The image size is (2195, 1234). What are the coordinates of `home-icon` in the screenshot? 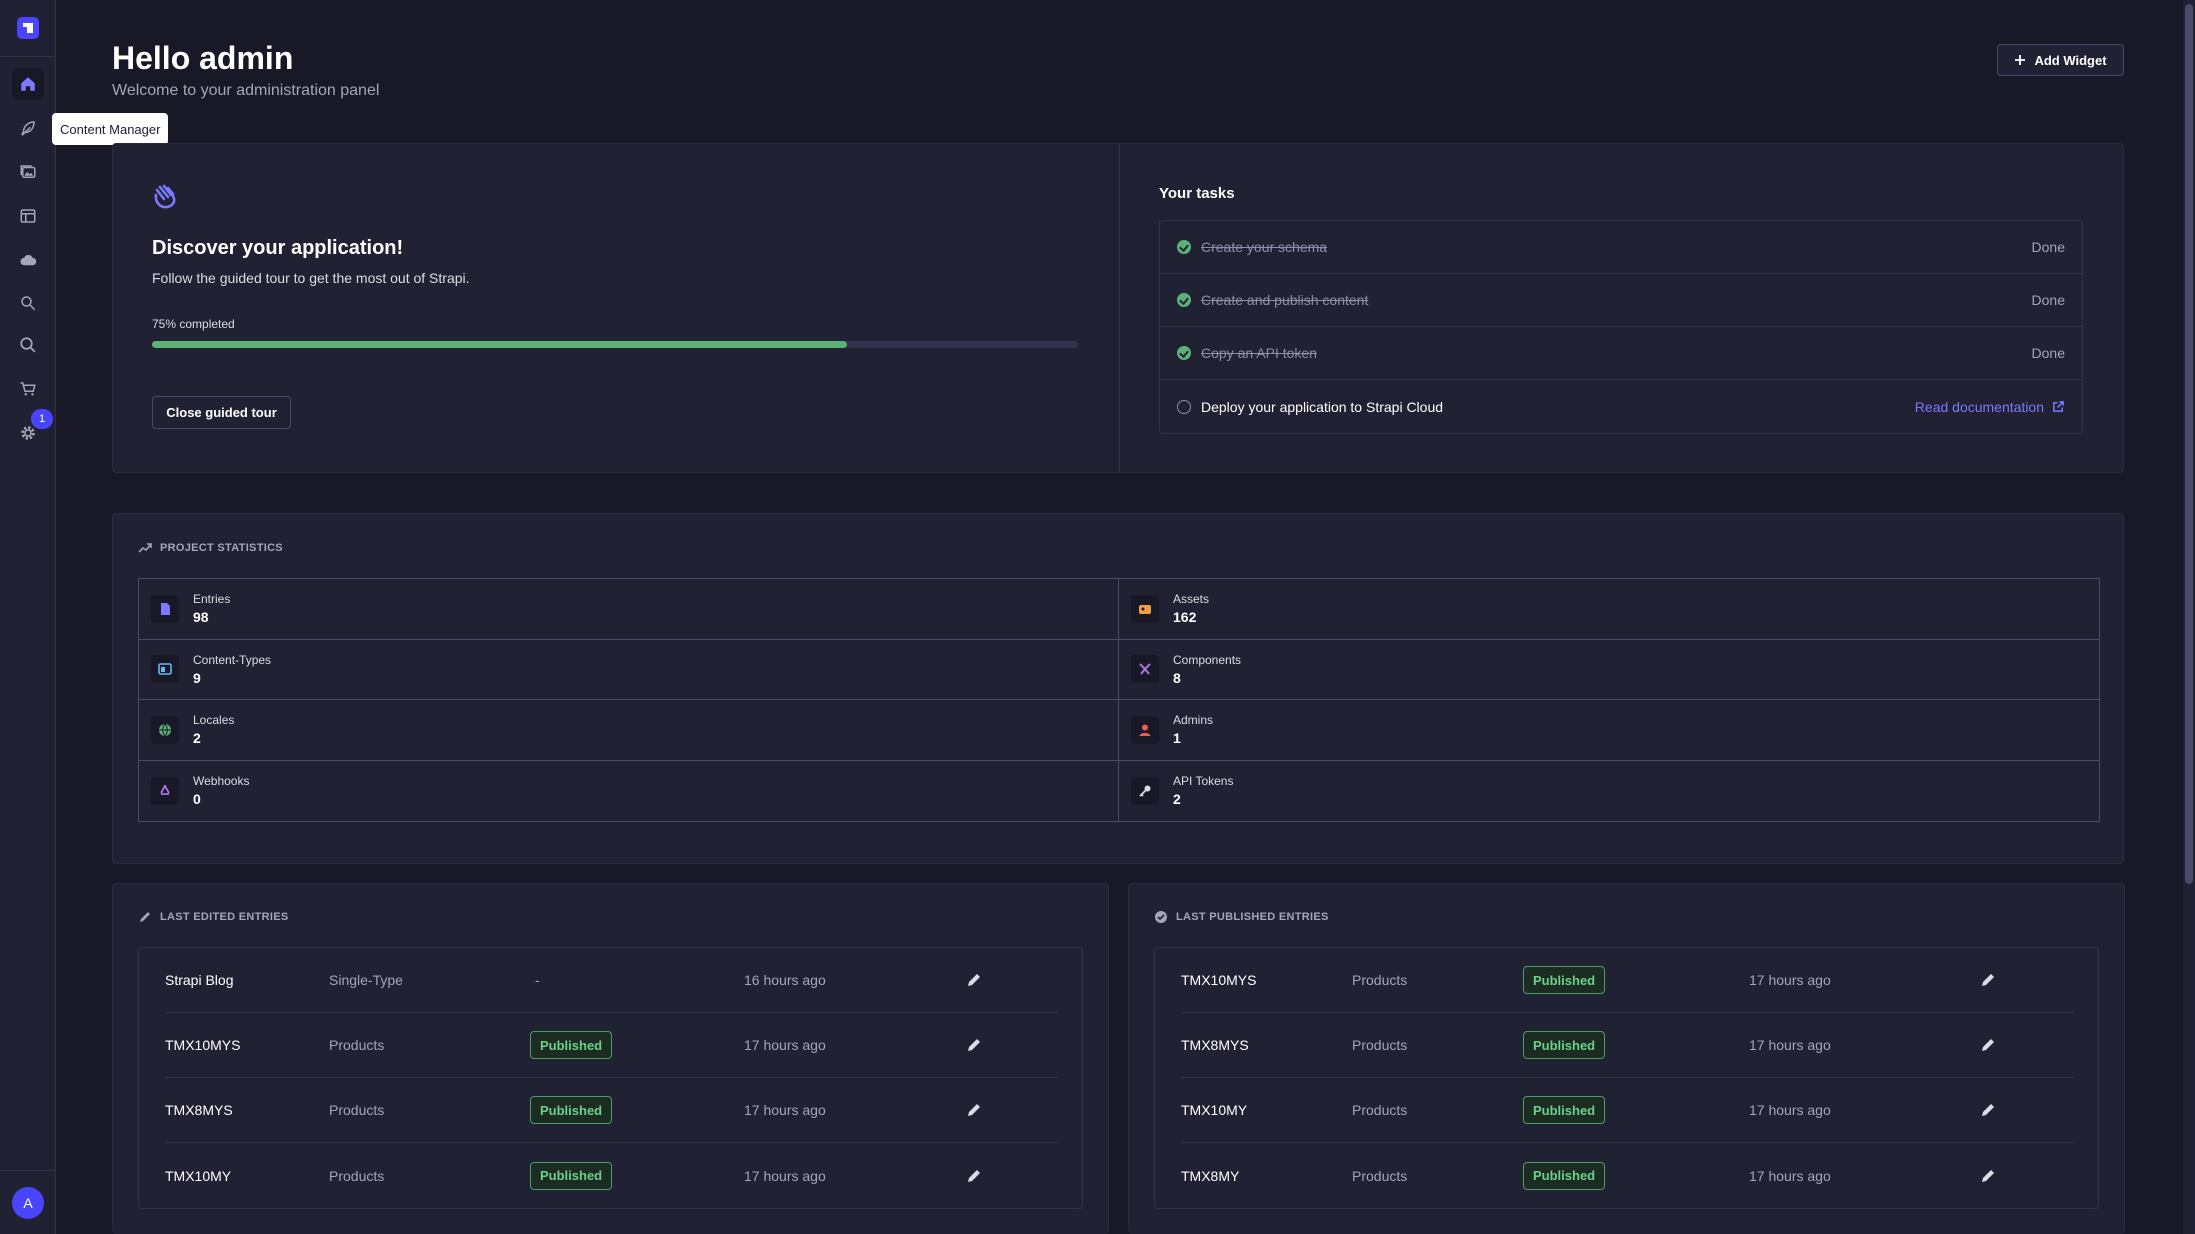 It's located at (28, 84).